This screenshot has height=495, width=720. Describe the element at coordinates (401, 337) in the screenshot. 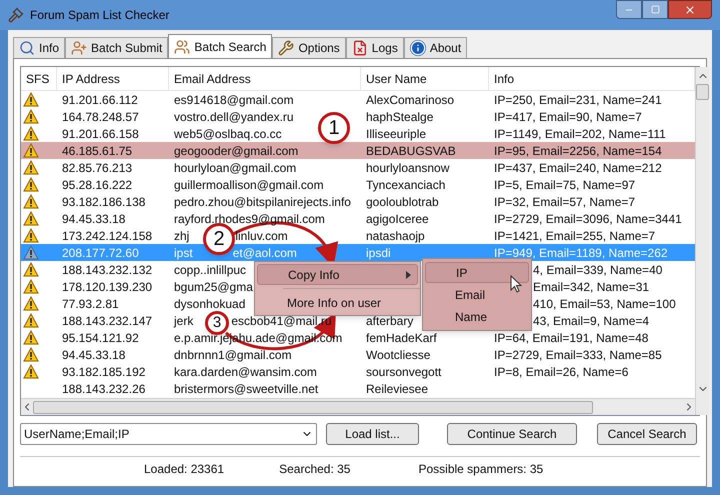

I see `table-cell: femHadeKarf` at that location.